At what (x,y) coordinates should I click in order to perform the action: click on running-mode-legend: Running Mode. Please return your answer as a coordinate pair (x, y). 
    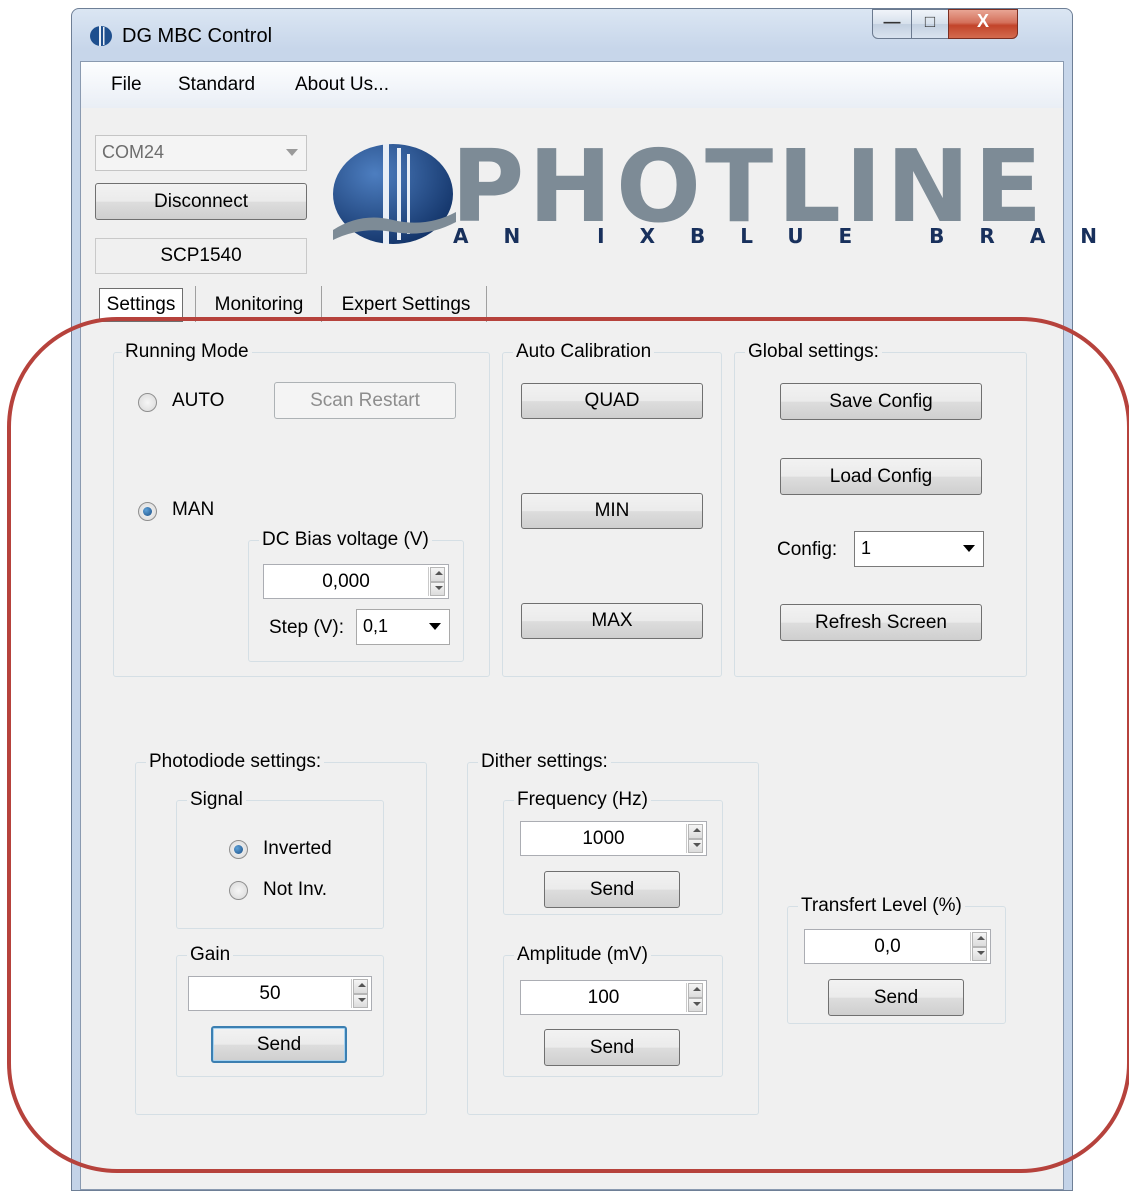
    Looking at the image, I should click on (187, 352).